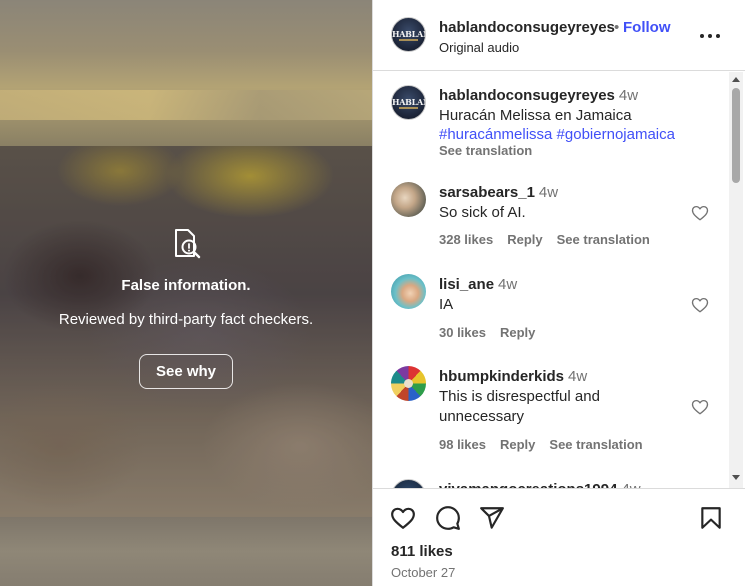  What do you see at coordinates (535, 115) in the screenshot?
I see `caption-text: Huracán Melissa en Jamaica` at bounding box center [535, 115].